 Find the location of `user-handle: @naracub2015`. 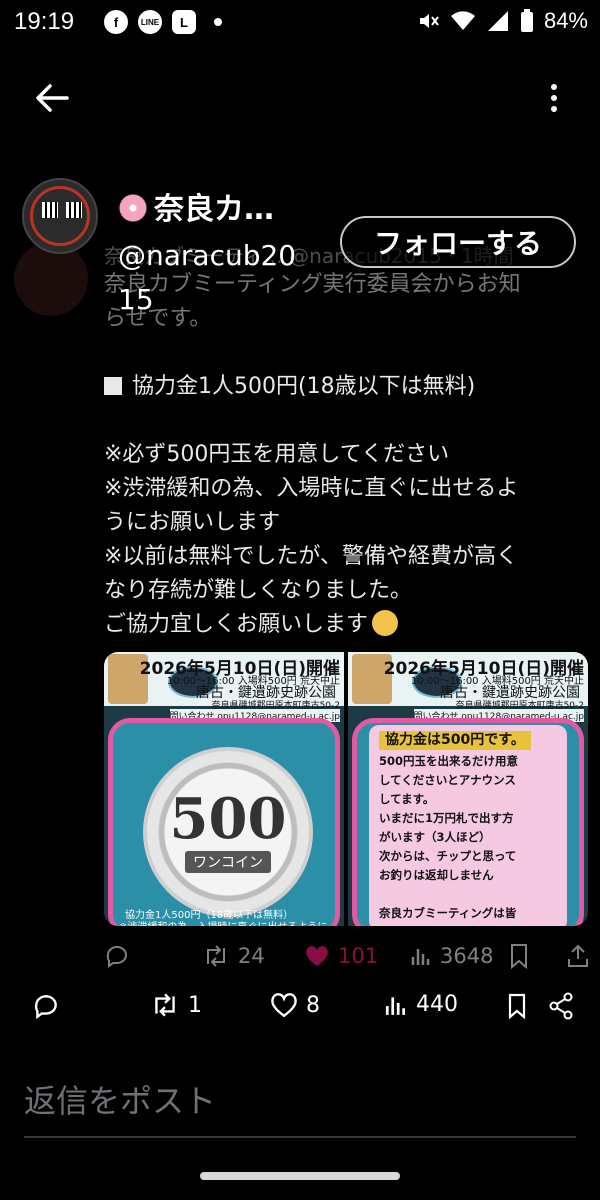

user-handle: @naracub2015 is located at coordinates (213, 278).